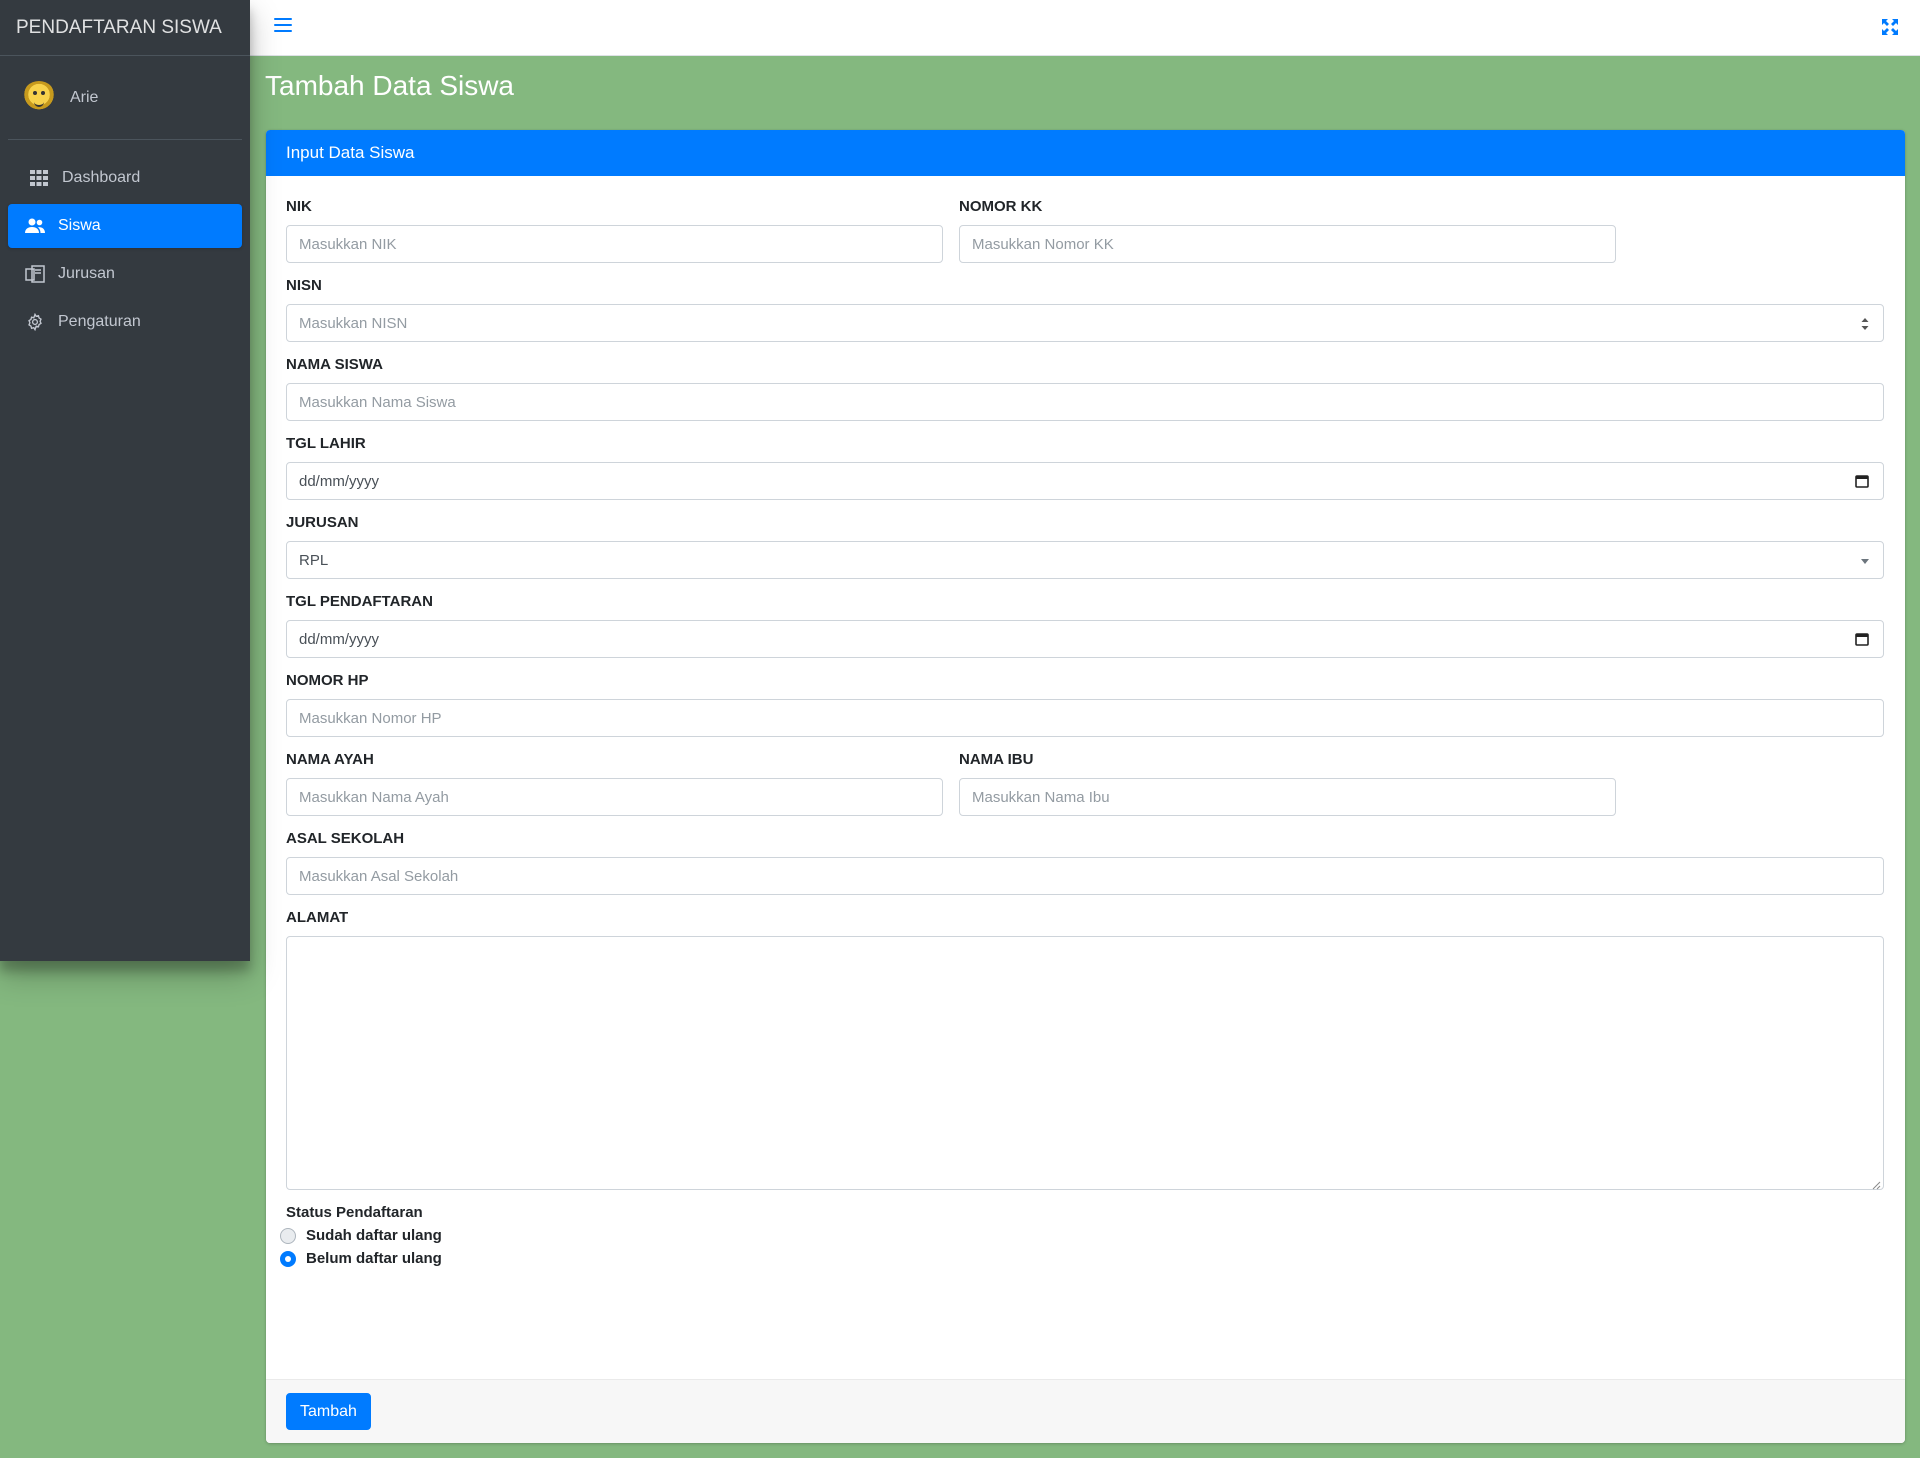 This screenshot has width=1920, height=1458. What do you see at coordinates (35, 226) in the screenshot?
I see `users-icon` at bounding box center [35, 226].